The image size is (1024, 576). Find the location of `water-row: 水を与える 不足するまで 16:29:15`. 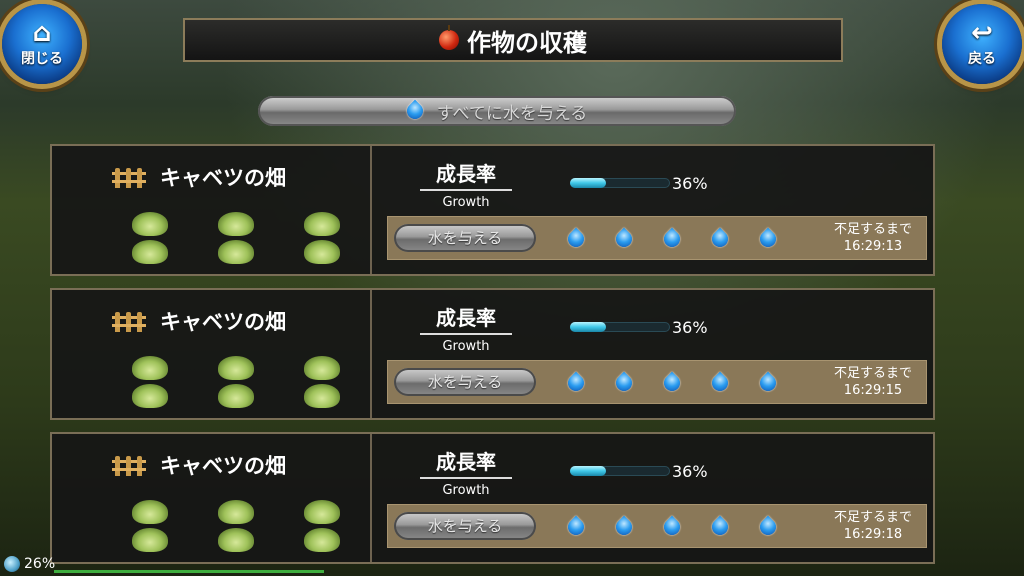

water-row: 水を与える 不足するまで 16:29:15 is located at coordinates (657, 382).